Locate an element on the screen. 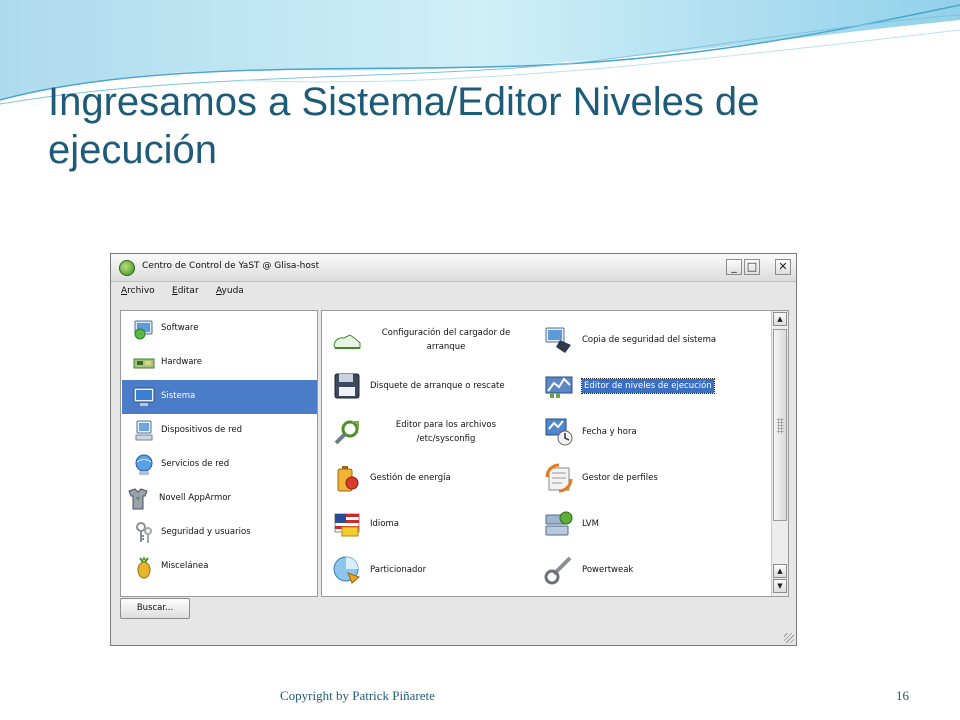 This screenshot has height=720, width=960. menu-ayuda-label: yuda is located at coordinates (232, 291).